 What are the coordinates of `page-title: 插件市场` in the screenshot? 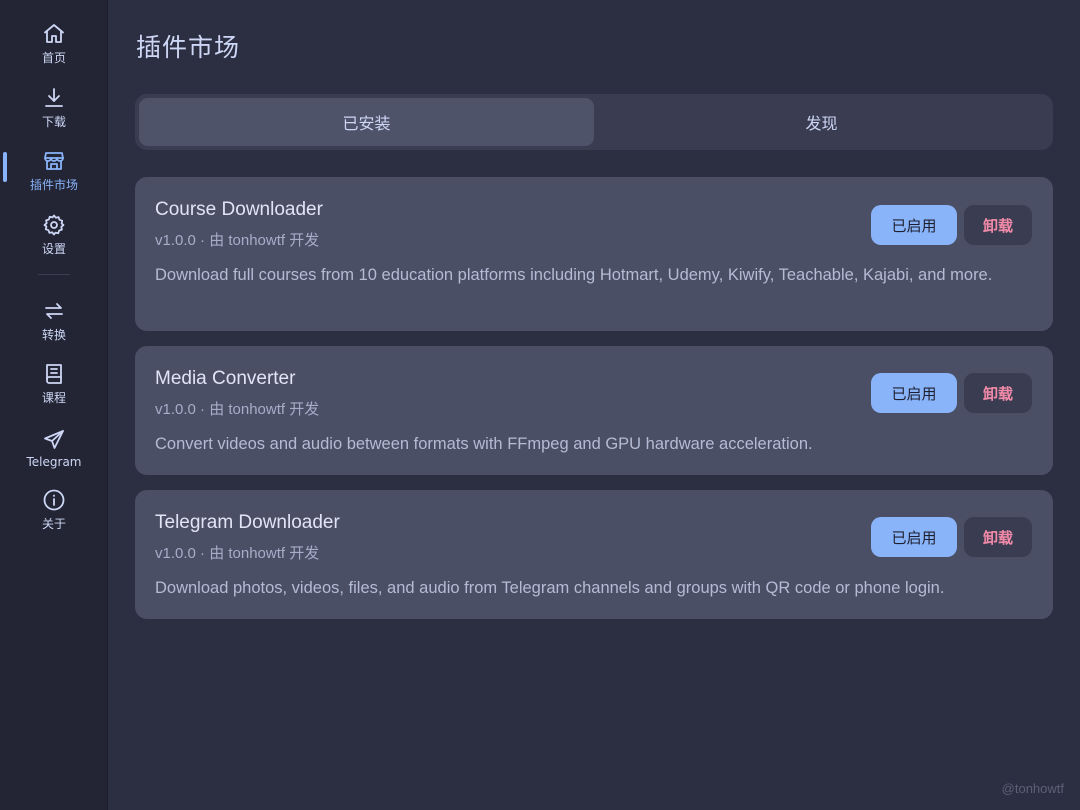 It's located at (188, 47).